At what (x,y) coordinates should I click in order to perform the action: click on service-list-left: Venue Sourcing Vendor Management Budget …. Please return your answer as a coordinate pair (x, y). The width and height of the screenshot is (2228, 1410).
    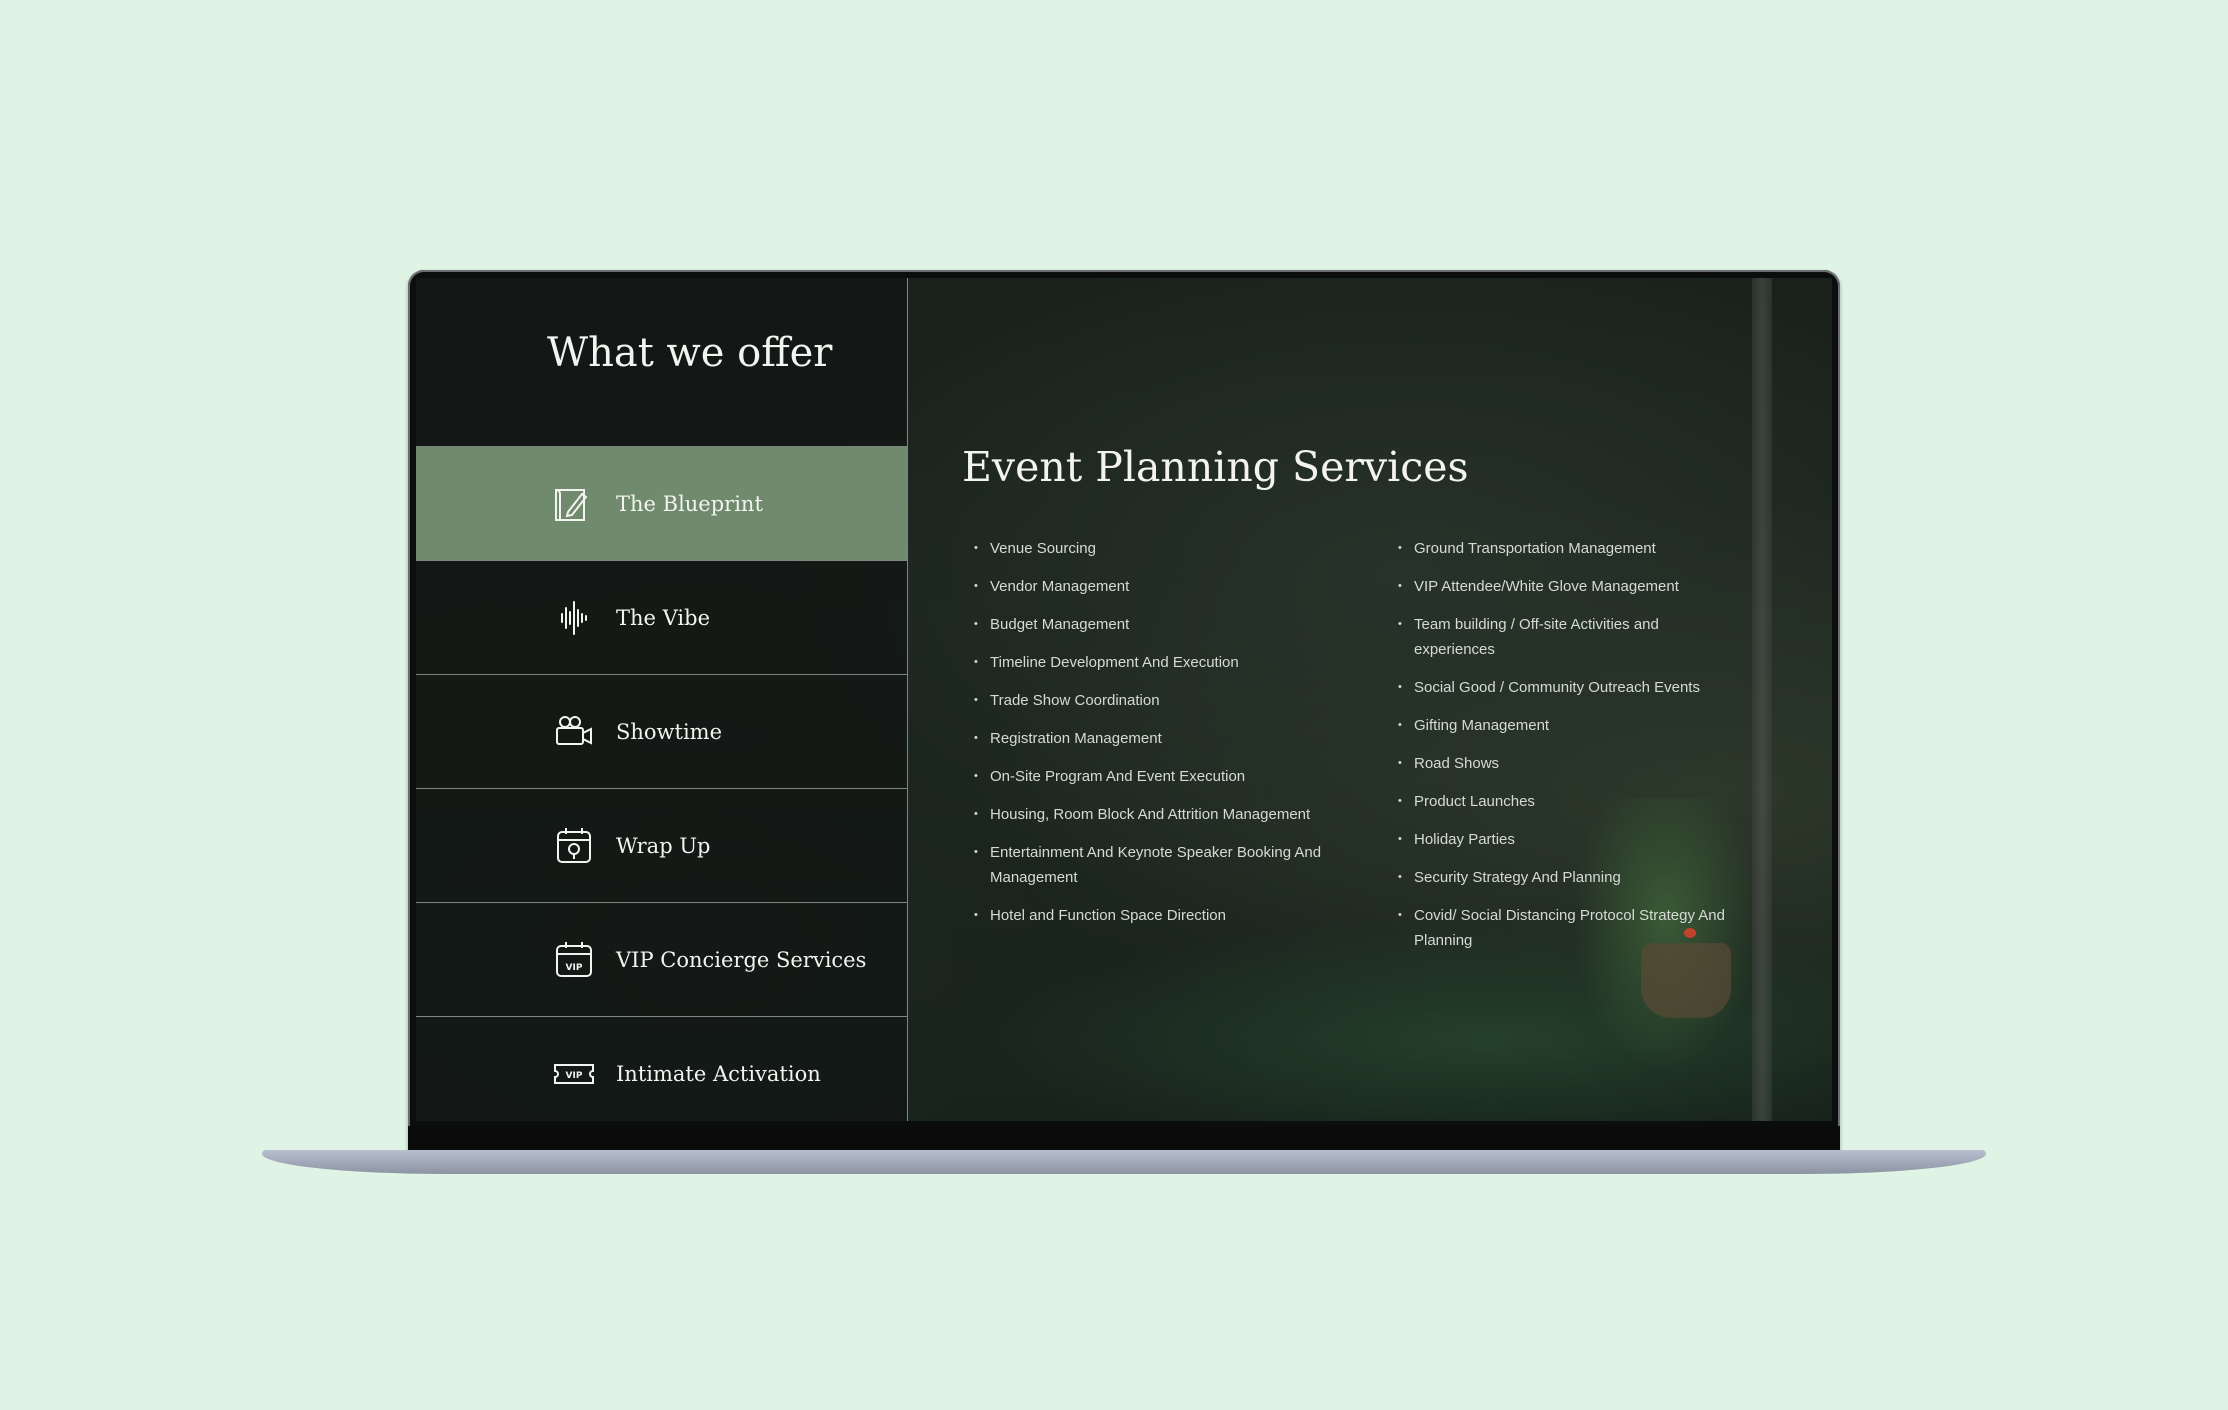
    Looking at the image, I should click on (1169, 738).